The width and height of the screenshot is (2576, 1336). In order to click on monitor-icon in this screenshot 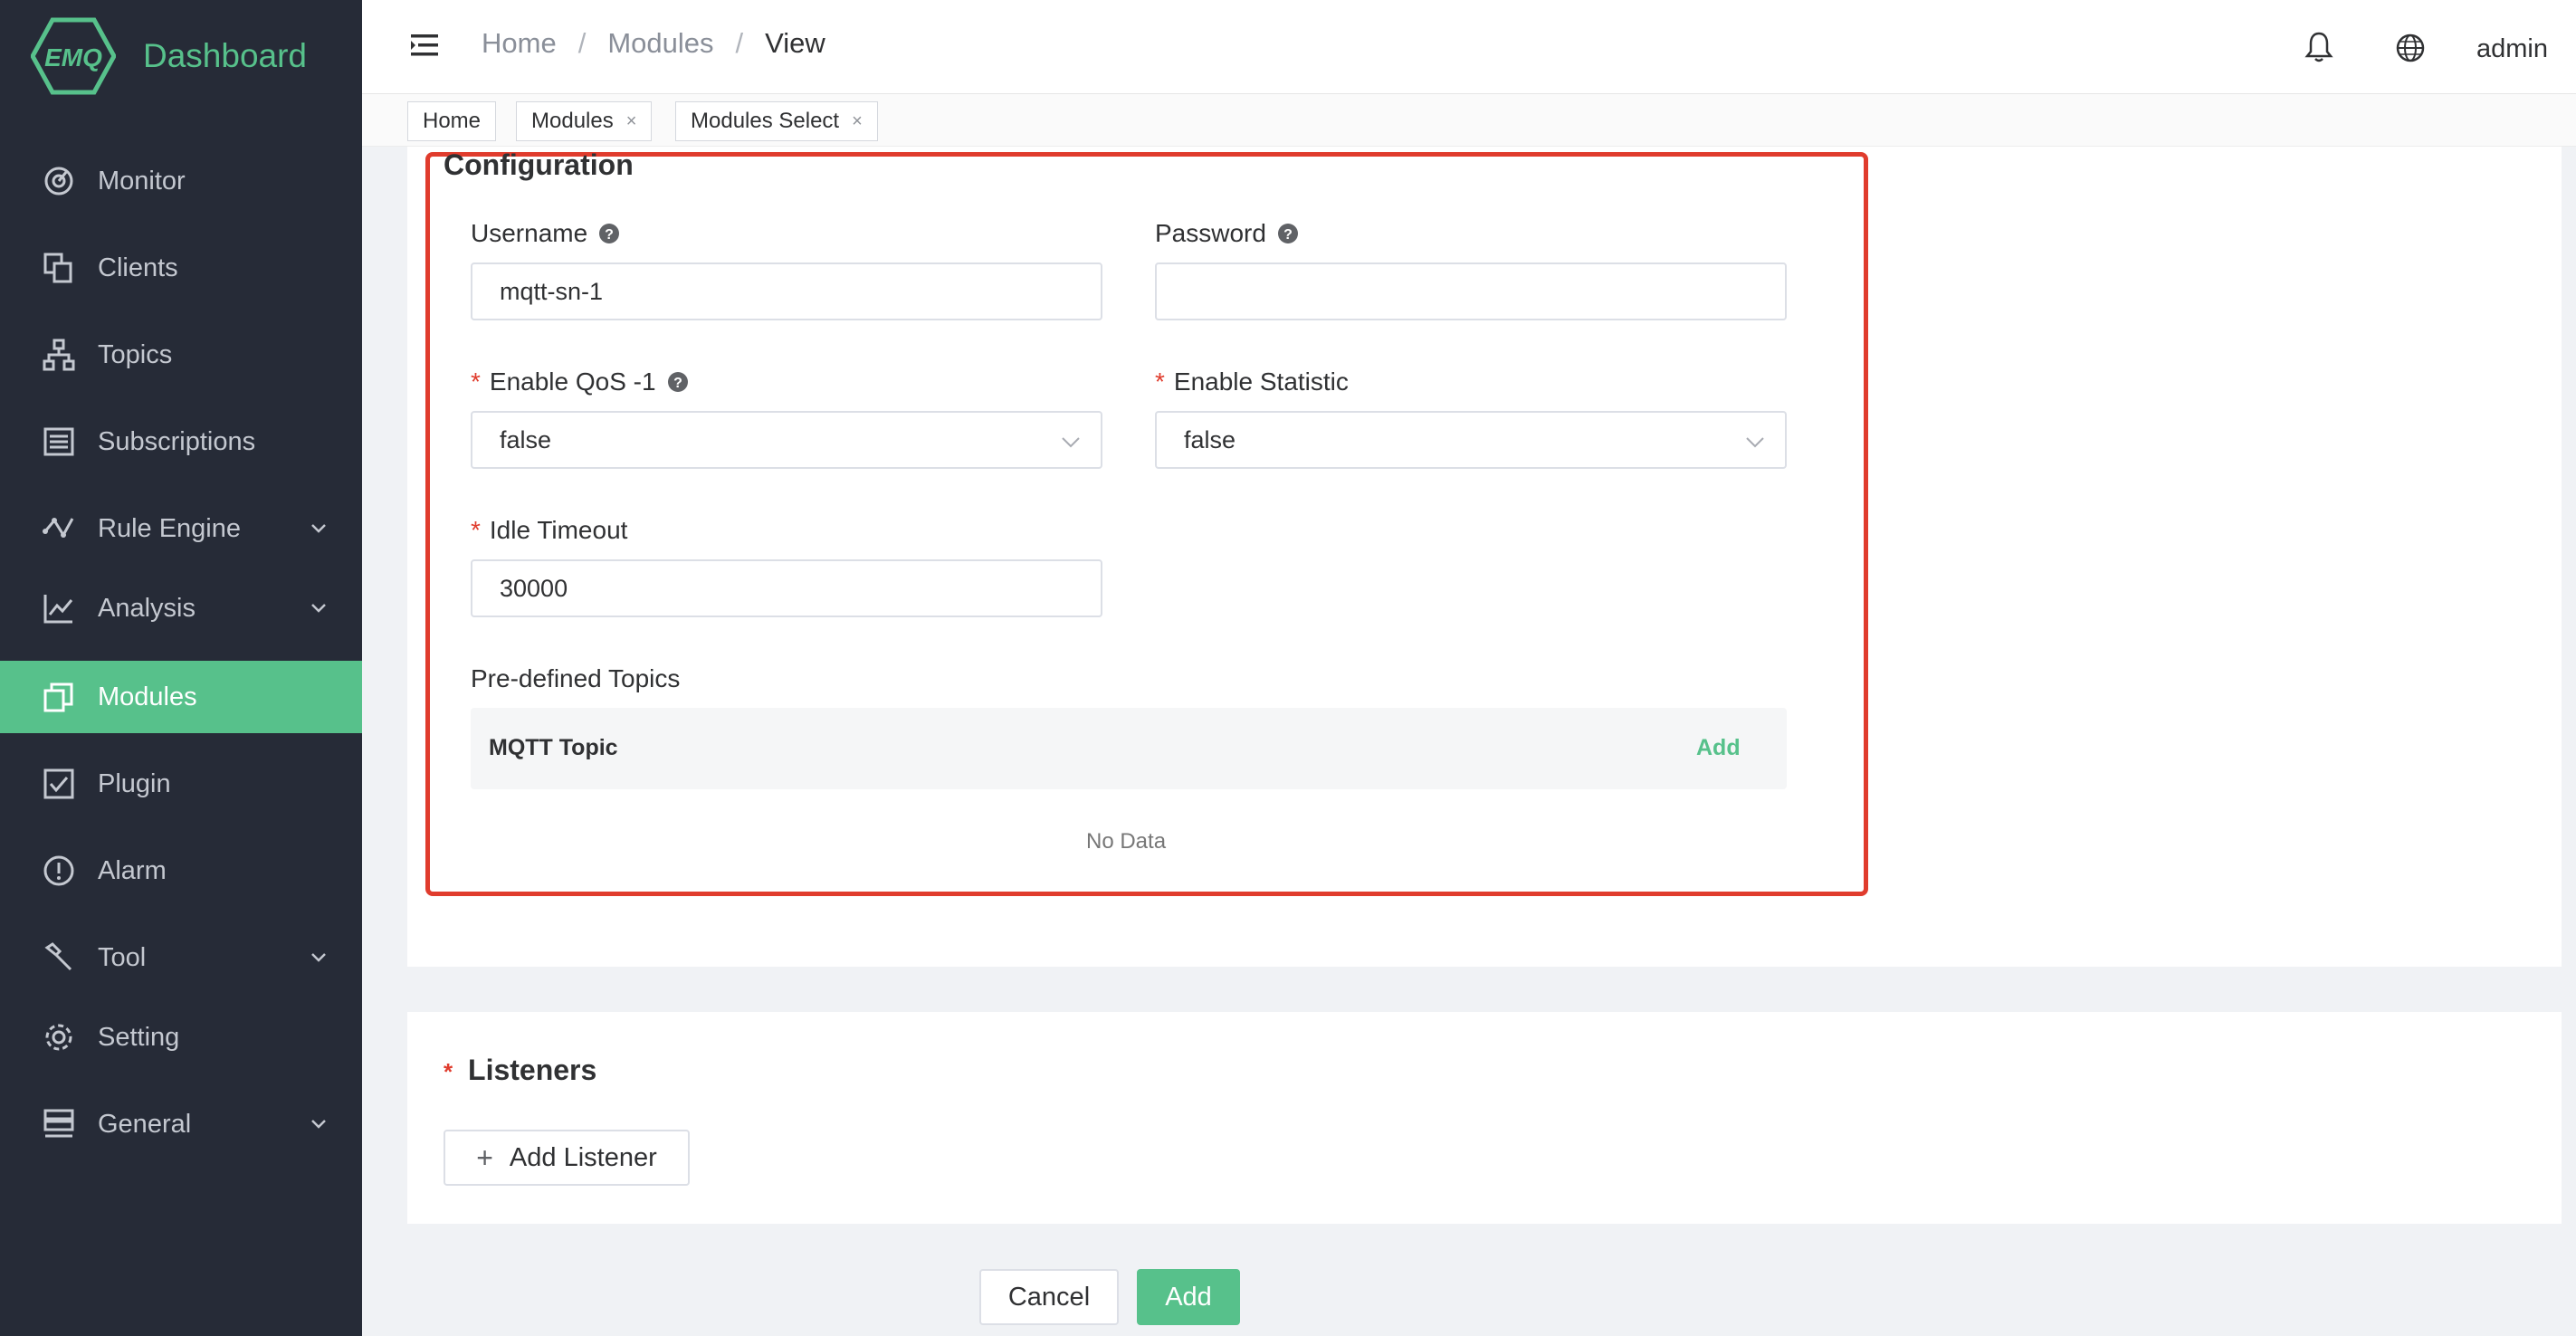, I will do `click(59, 181)`.